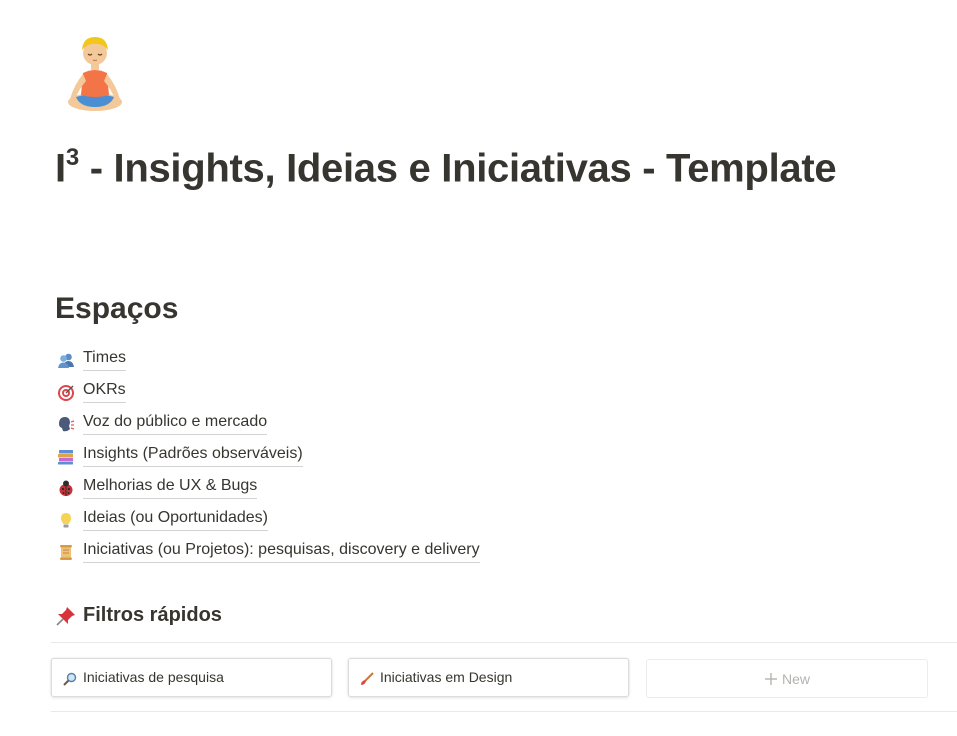  Describe the element at coordinates (66, 520) in the screenshot. I see `lightbulb-icon` at that location.